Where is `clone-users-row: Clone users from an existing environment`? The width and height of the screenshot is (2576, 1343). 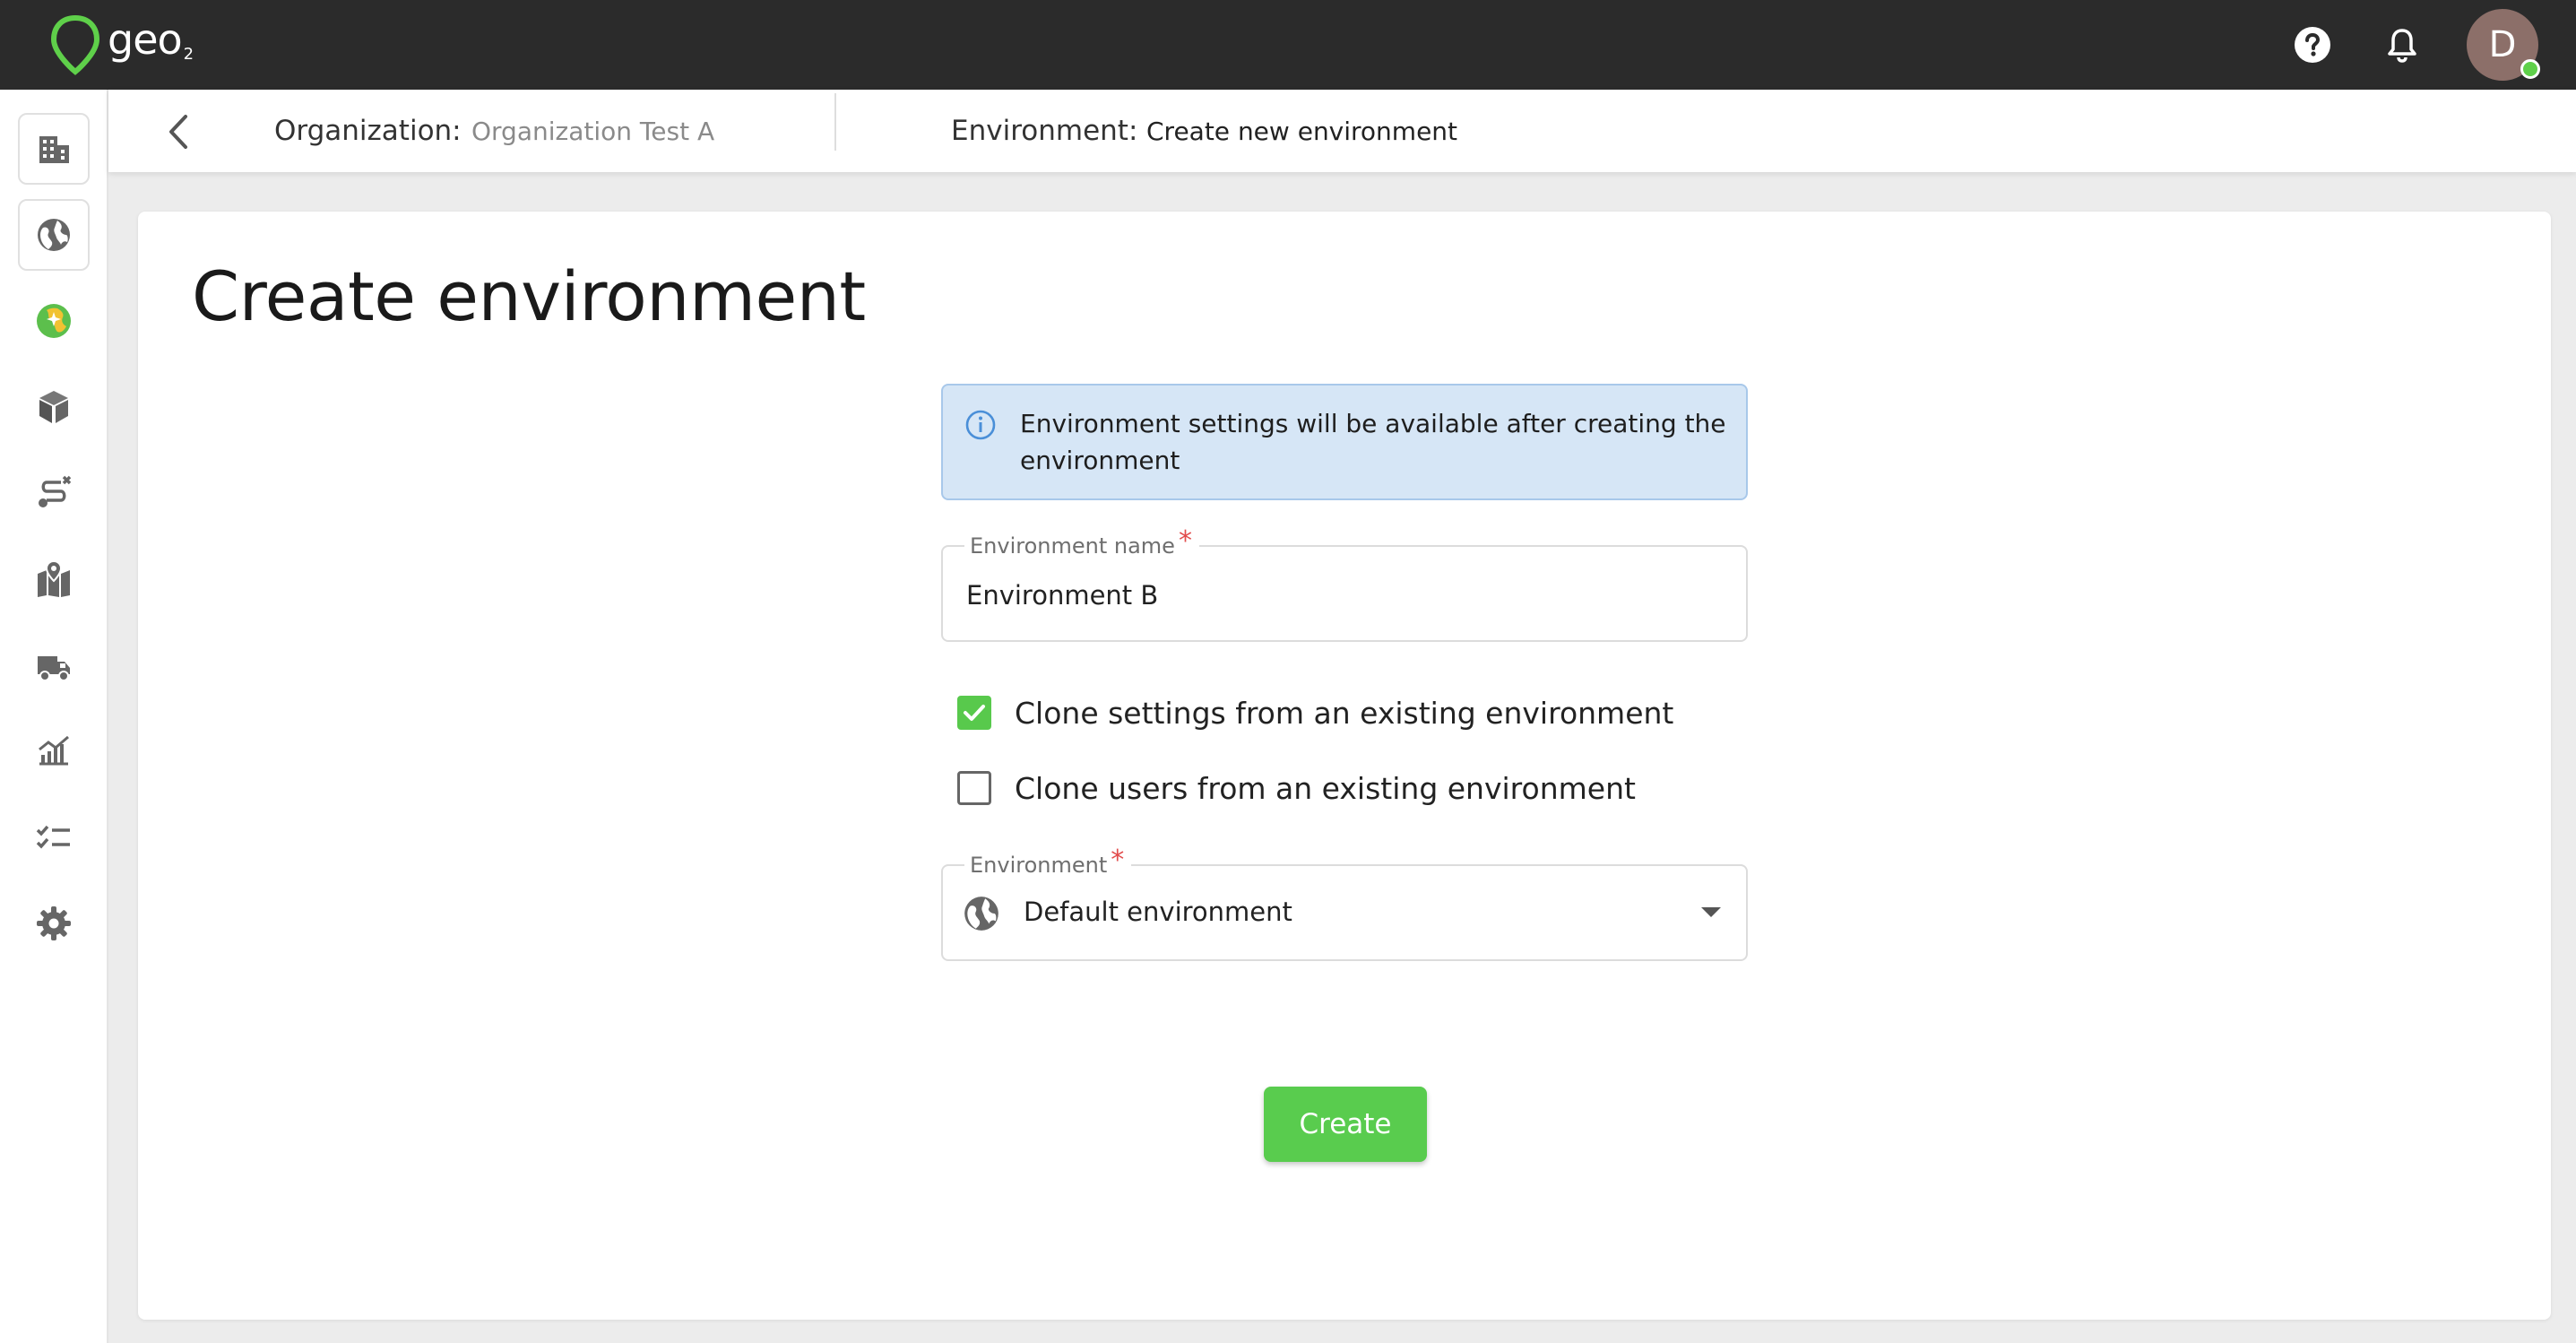
clone-users-row: Clone users from an existing environment is located at coordinates (1296, 788).